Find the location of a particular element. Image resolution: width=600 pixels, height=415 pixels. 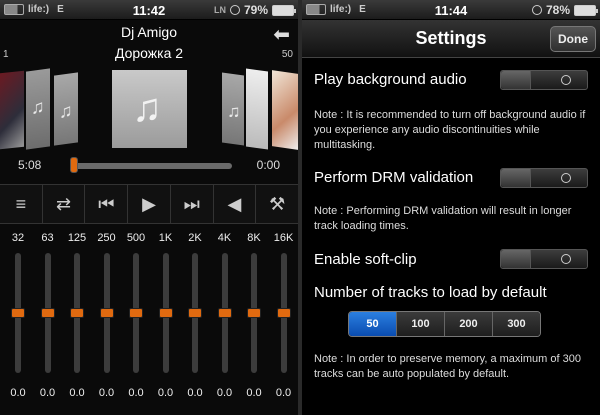

done-button: Done is located at coordinates (573, 39).